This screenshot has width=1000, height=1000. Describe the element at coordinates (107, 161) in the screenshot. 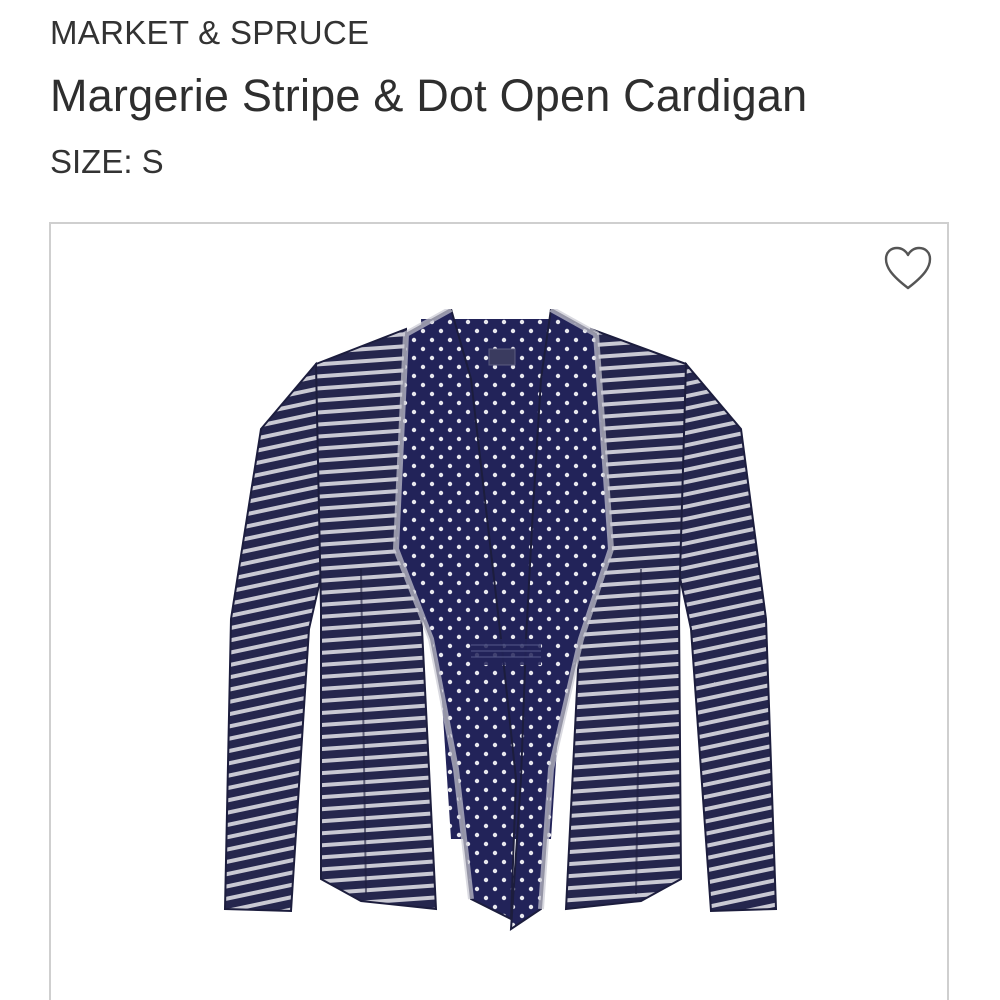

I see `size-label: SIZE: S` at that location.